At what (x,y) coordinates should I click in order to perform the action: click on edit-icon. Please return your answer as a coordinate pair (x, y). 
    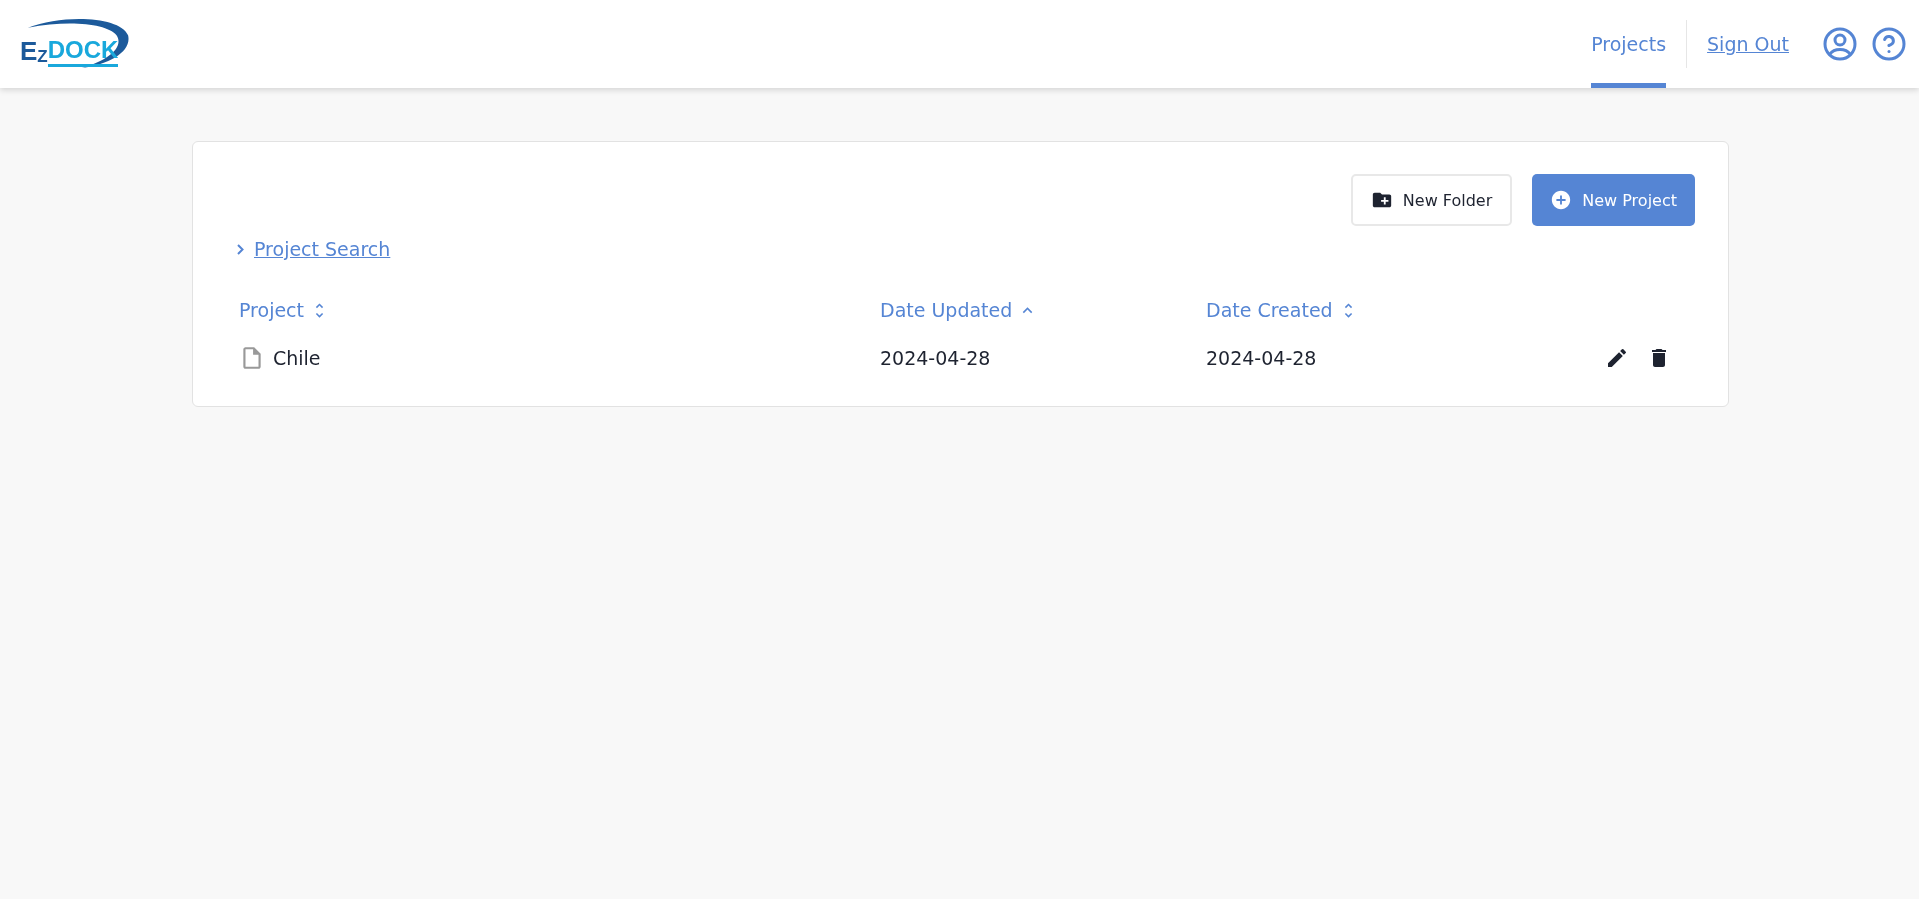
    Looking at the image, I should click on (1617, 358).